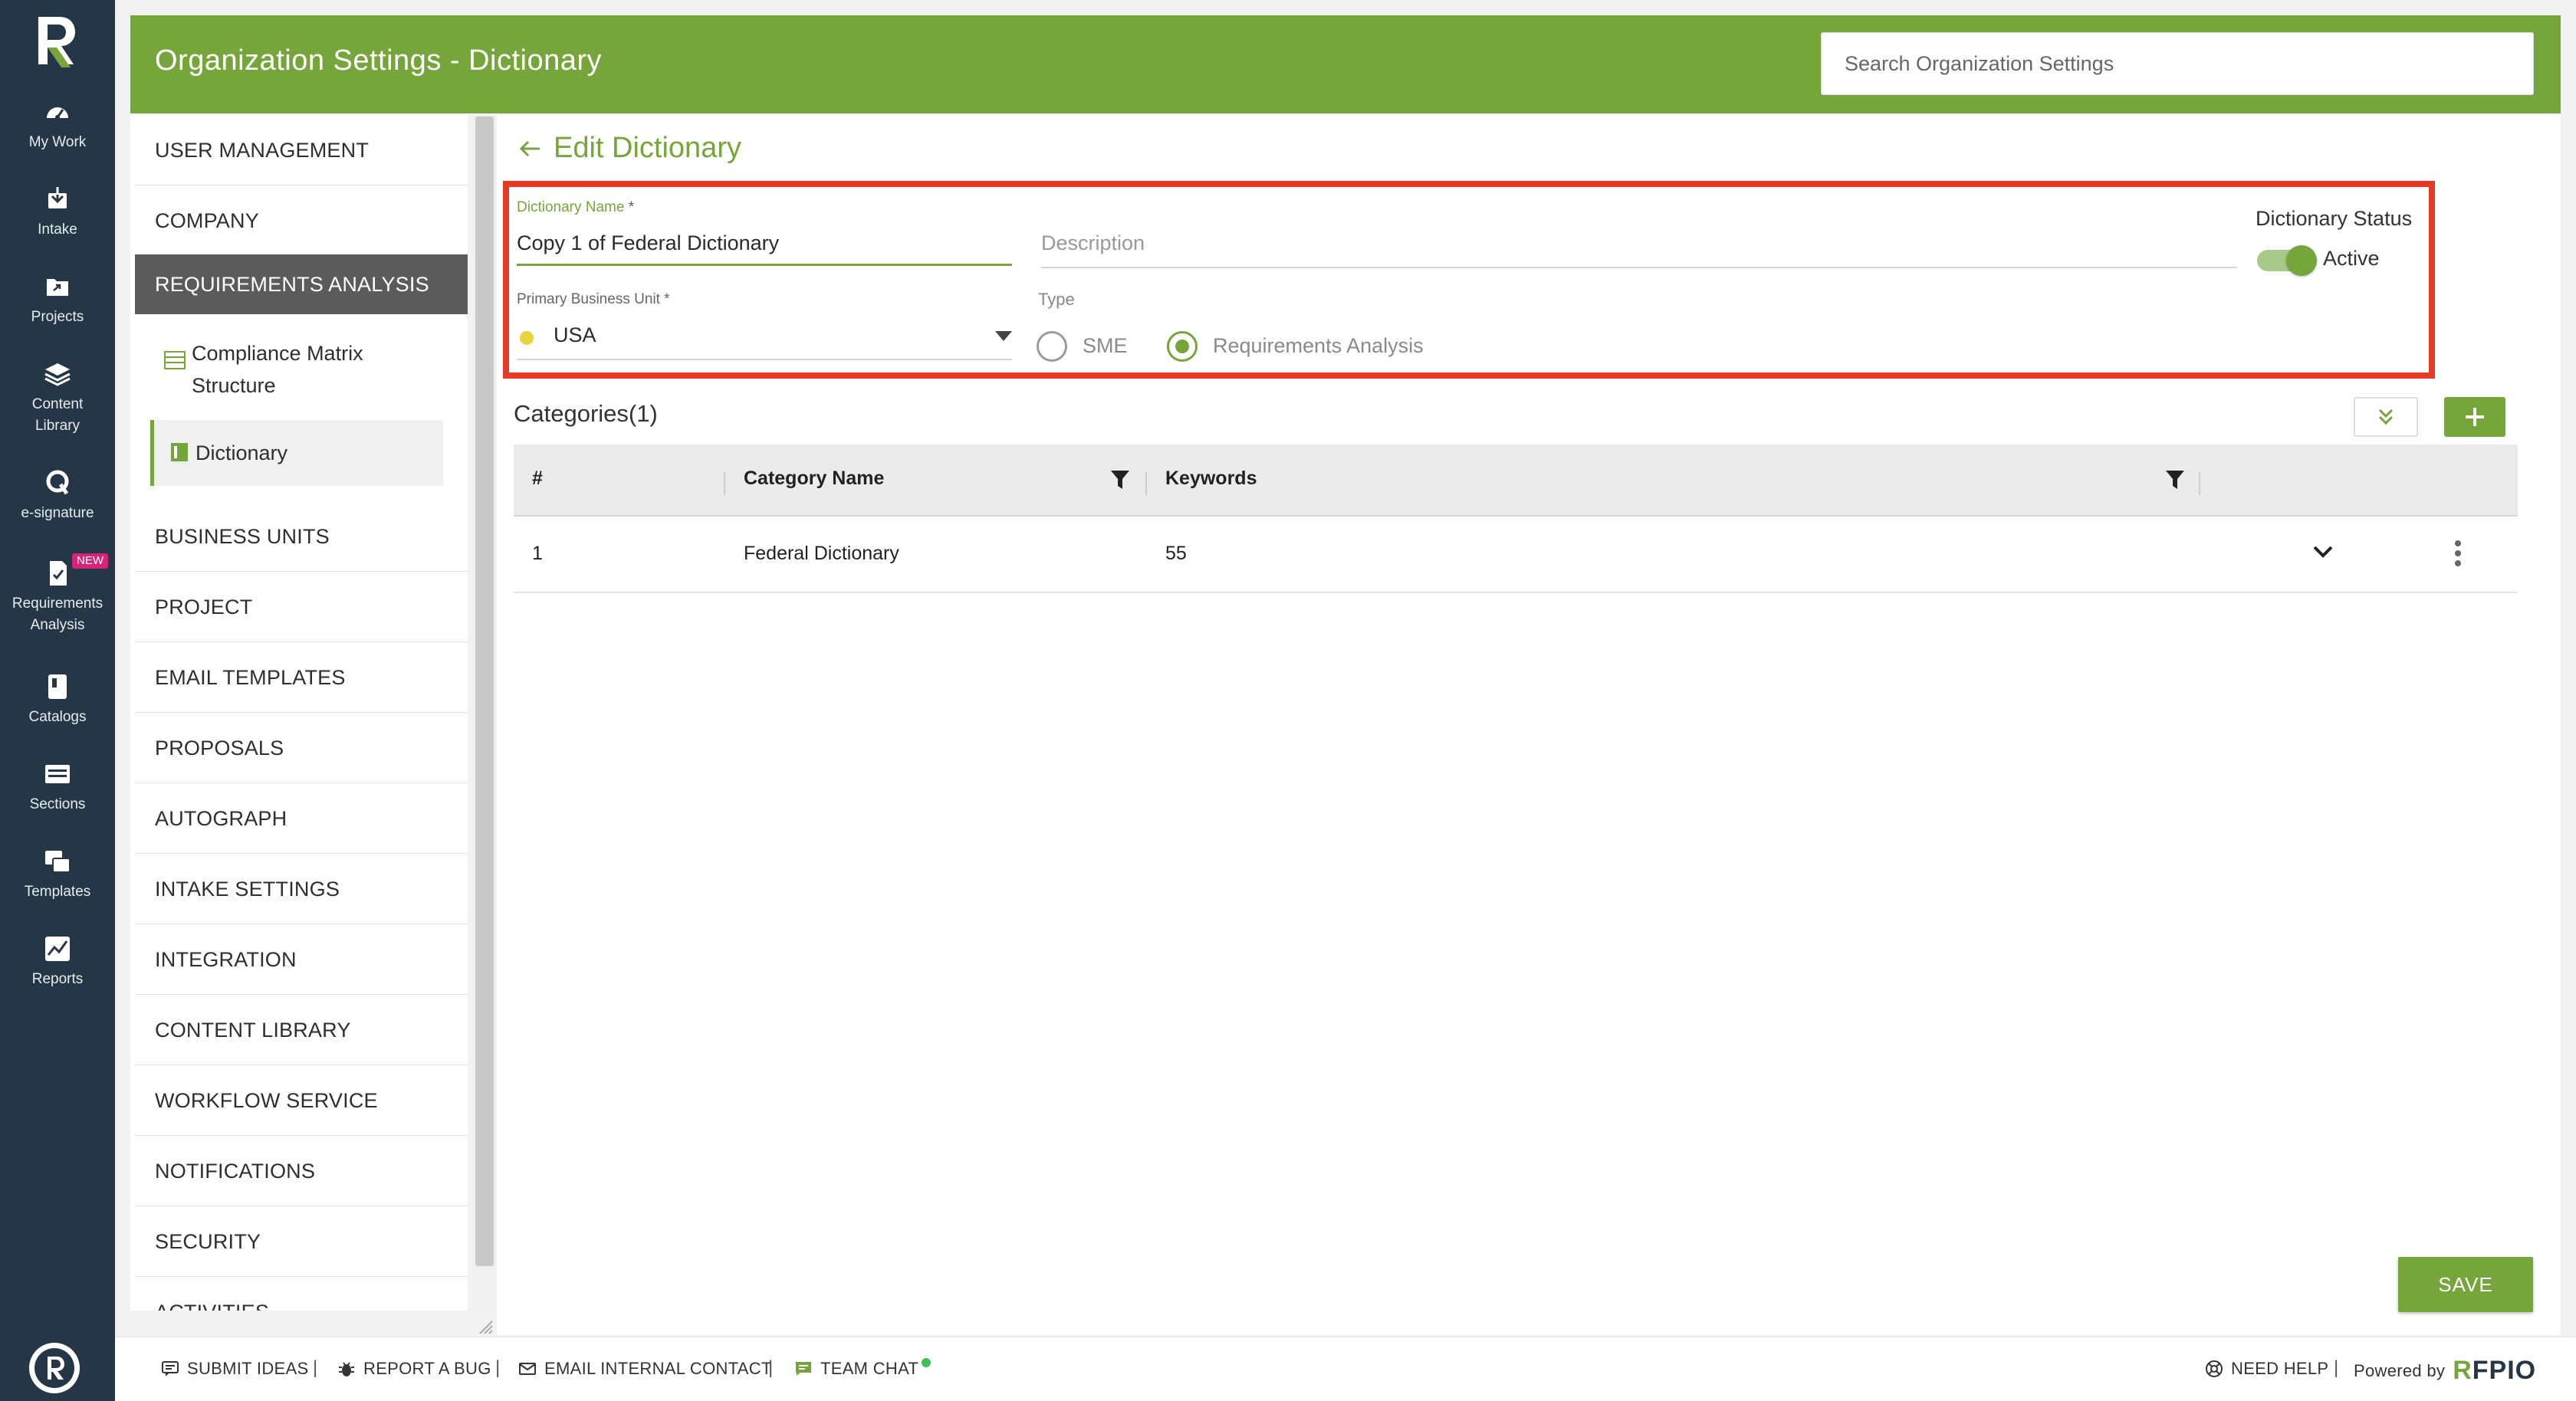 The height and width of the screenshot is (1401, 2576). What do you see at coordinates (870, 1368) in the screenshot?
I see `team-chat-label: TEAM CHAT` at bounding box center [870, 1368].